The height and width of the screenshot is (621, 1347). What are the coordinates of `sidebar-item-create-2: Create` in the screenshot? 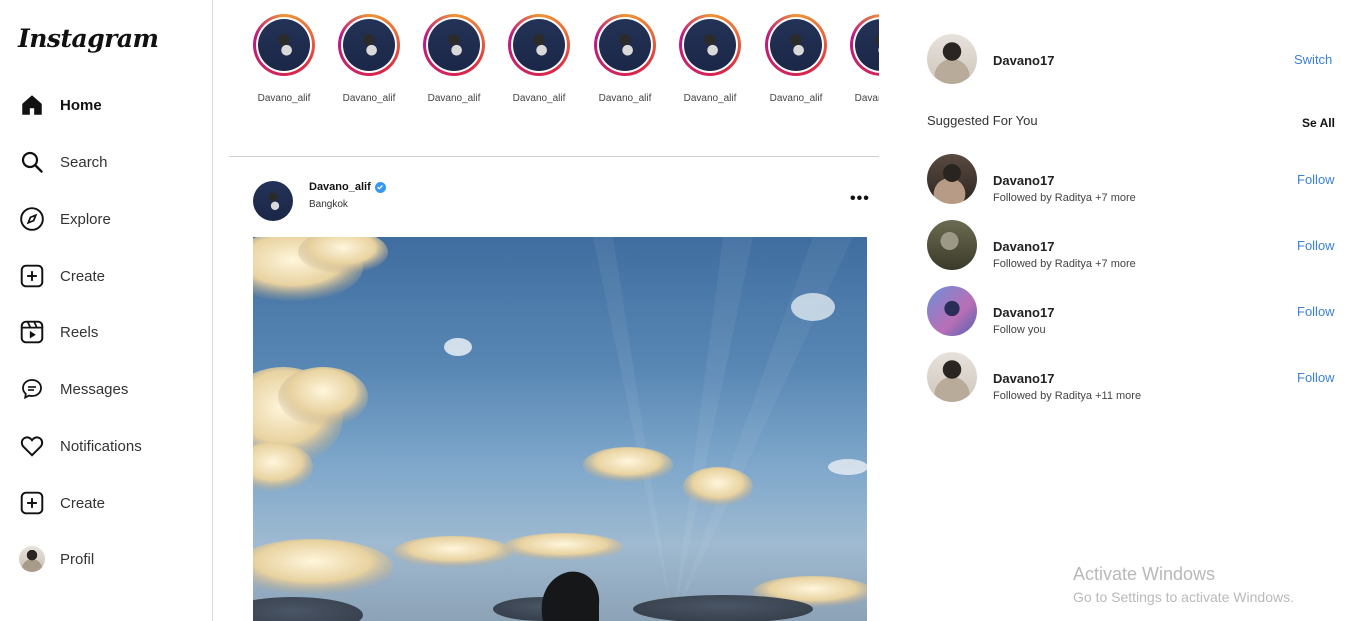 It's located at (61, 503).